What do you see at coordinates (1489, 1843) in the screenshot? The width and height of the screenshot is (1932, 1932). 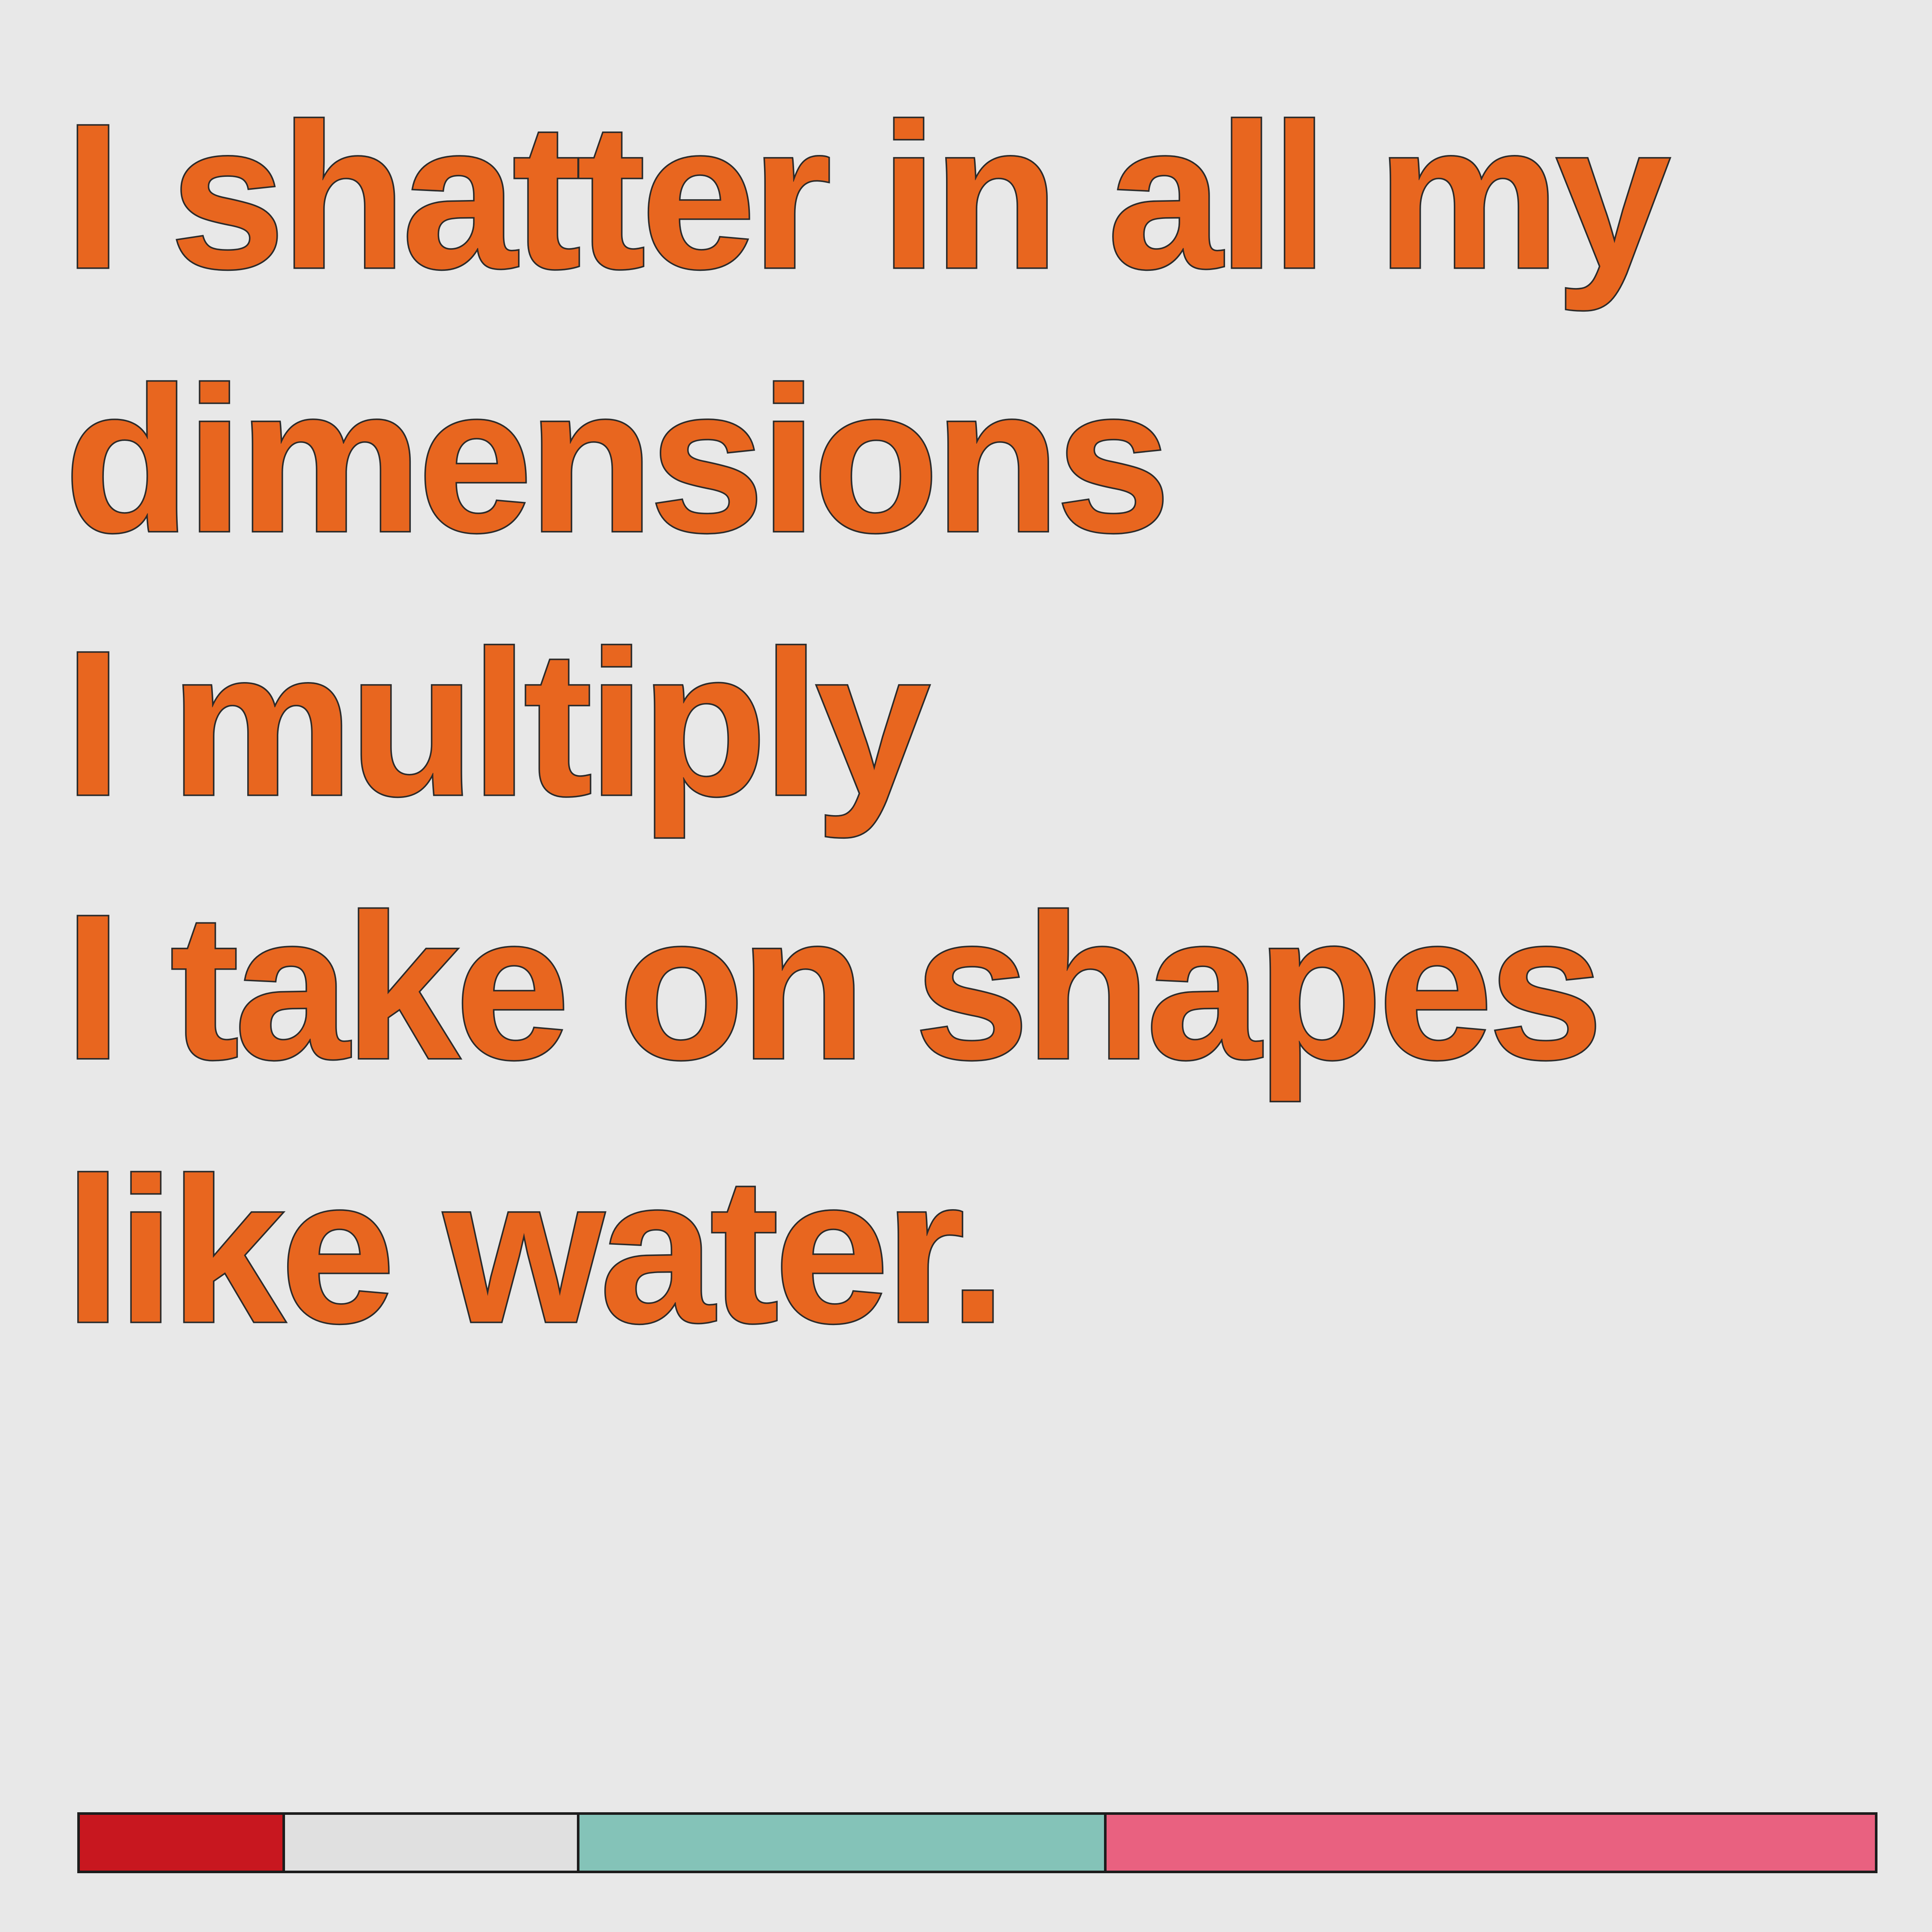 I see `swatch-pink` at bounding box center [1489, 1843].